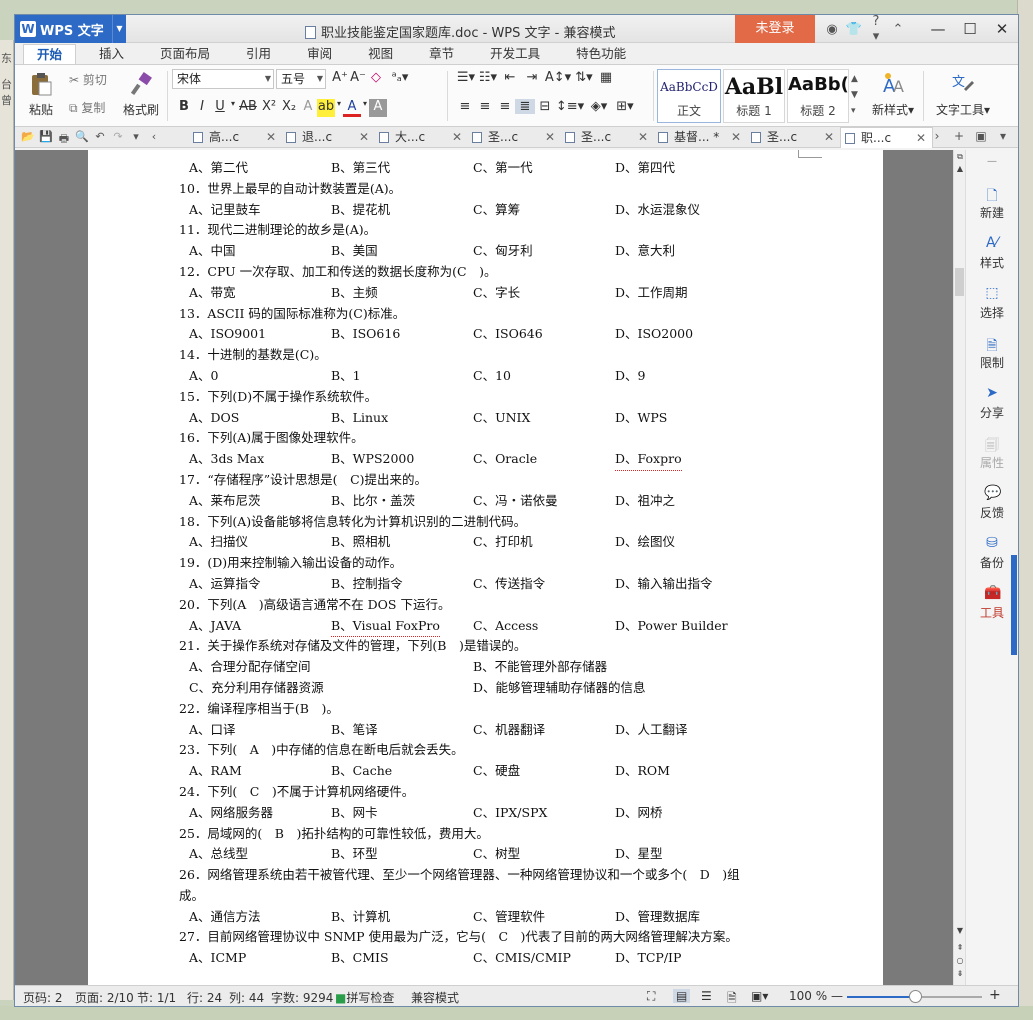 This screenshot has width=1033, height=1020. Describe the element at coordinates (141, 91) in the screenshot. I see `format-painter-button: 格式刷` at that location.